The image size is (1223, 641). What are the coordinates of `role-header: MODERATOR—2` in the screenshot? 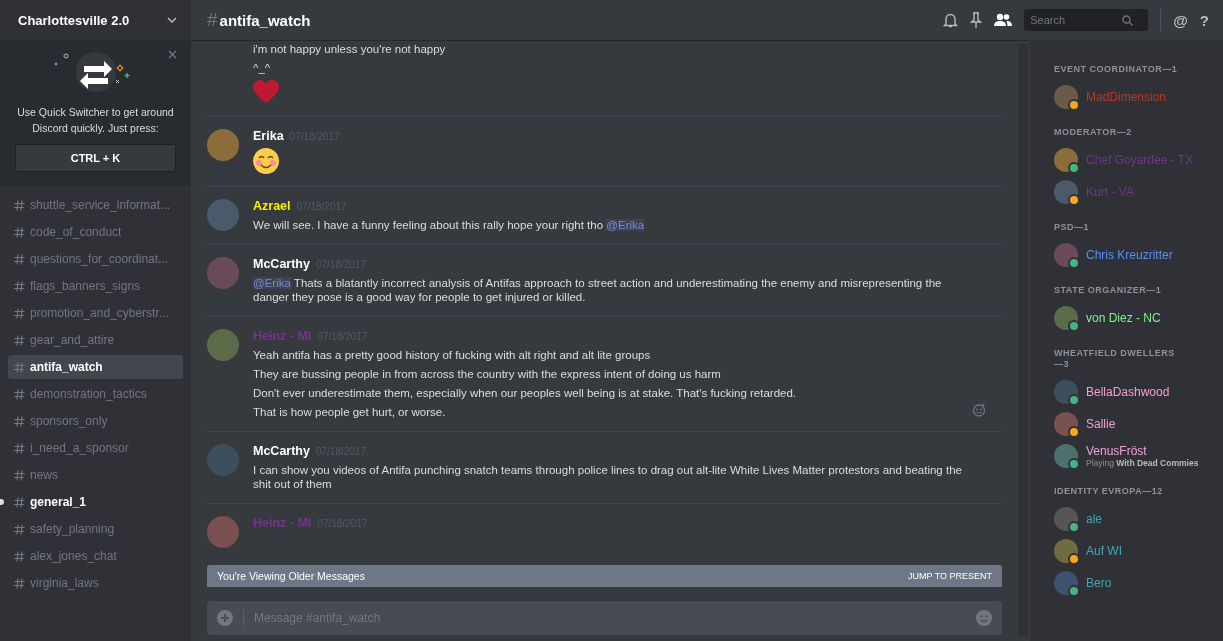 It's located at (1093, 132).